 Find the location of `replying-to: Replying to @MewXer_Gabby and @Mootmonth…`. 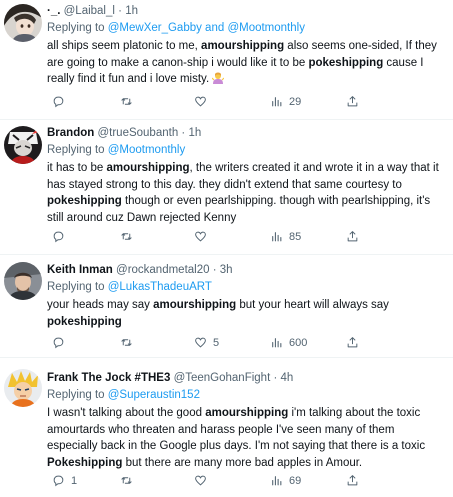

replying-to: Replying to @MewXer_Gabby and @Mootmonth… is located at coordinates (247, 28).